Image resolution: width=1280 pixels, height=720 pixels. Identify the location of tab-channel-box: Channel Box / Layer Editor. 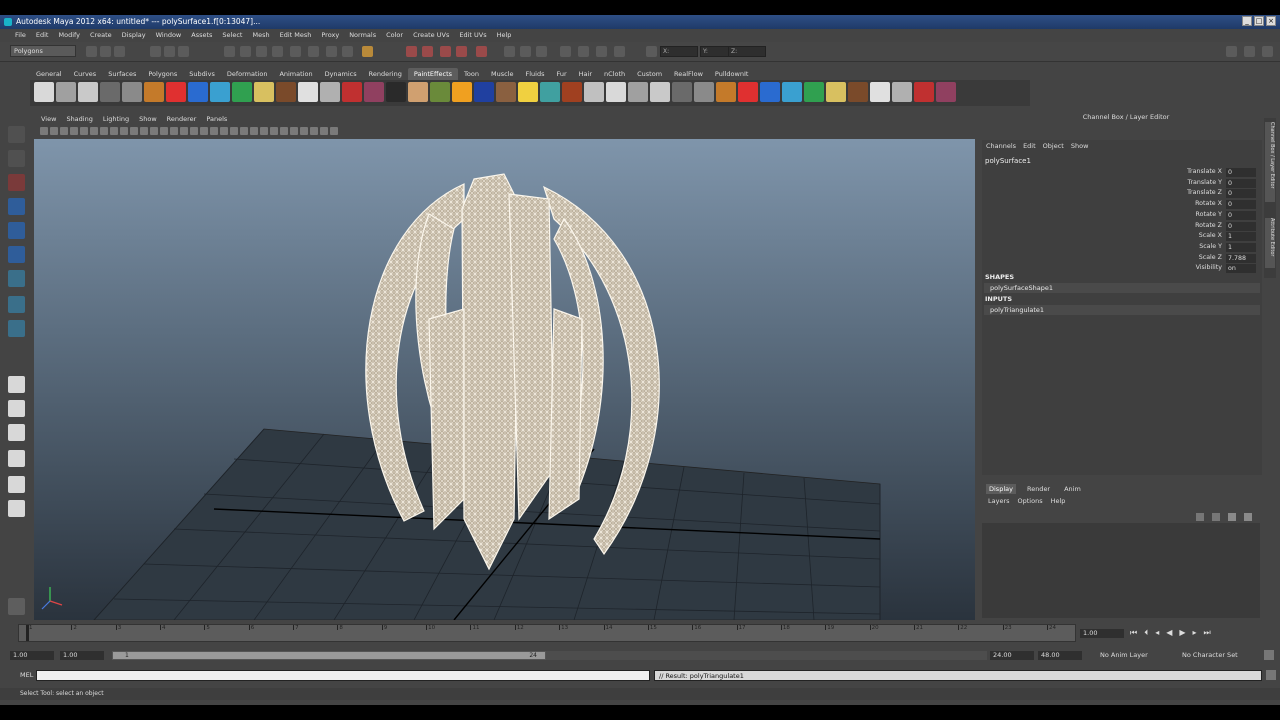
(1270, 162).